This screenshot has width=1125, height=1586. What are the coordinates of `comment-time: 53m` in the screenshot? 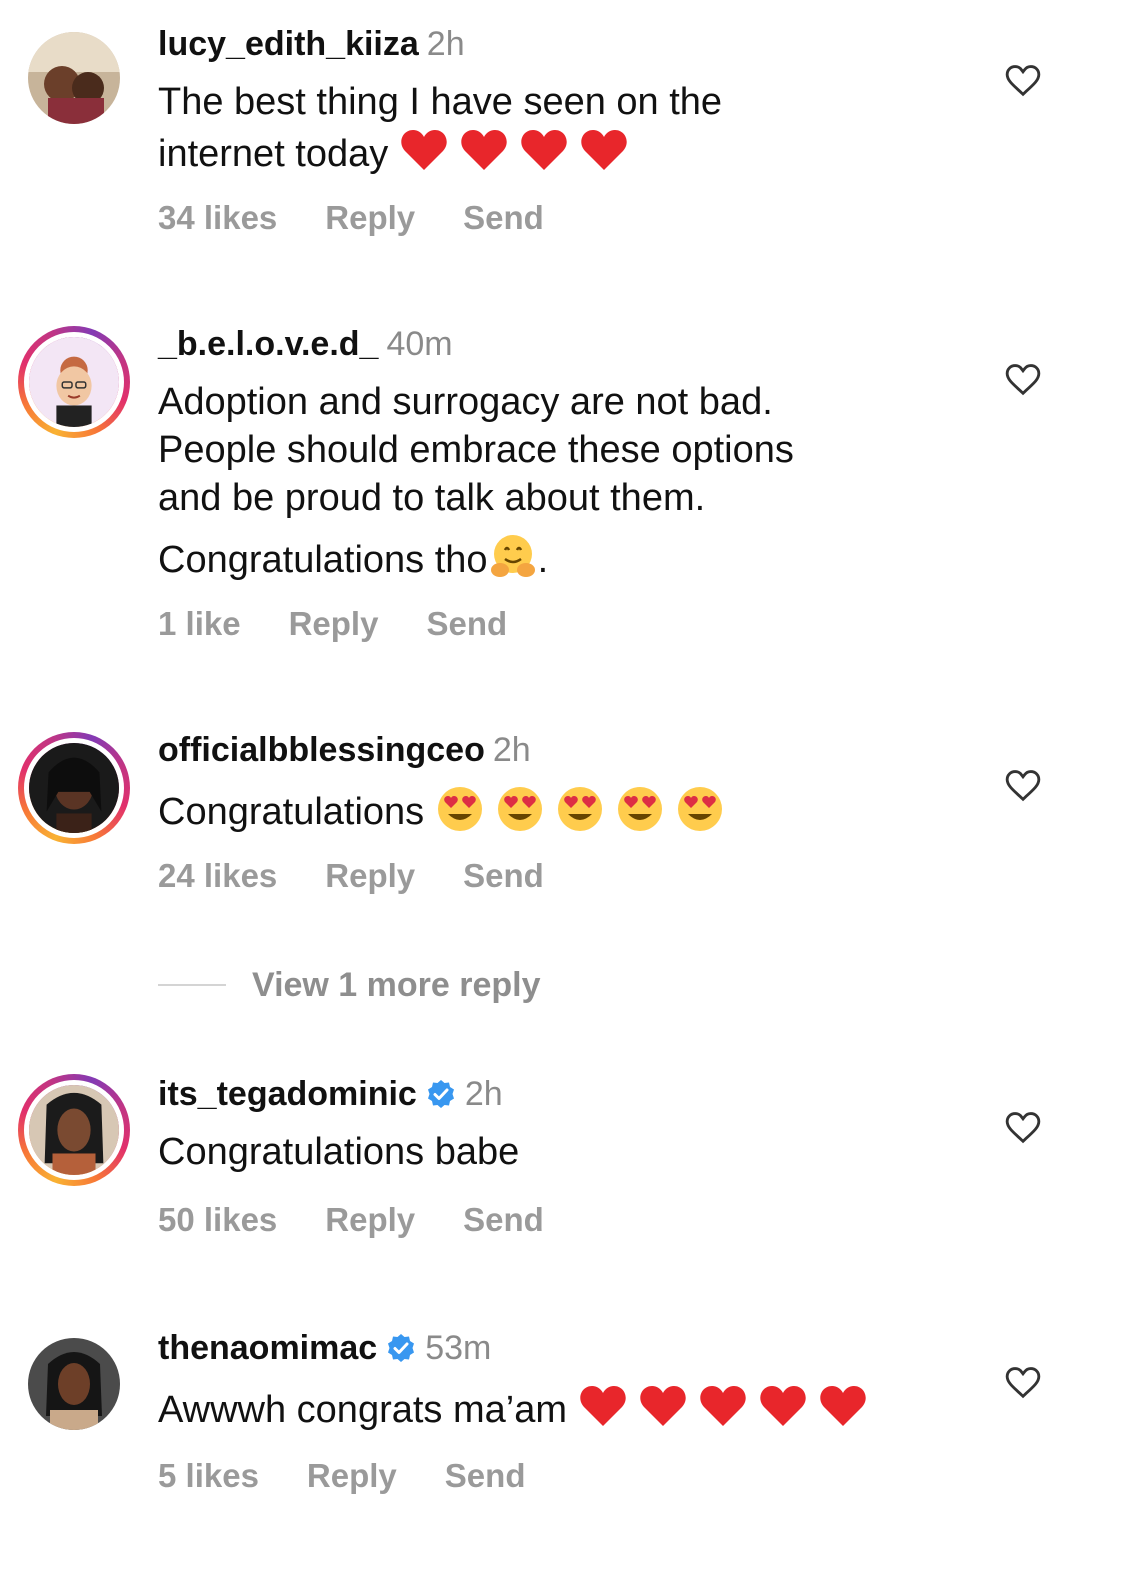 It's located at (458, 1348).